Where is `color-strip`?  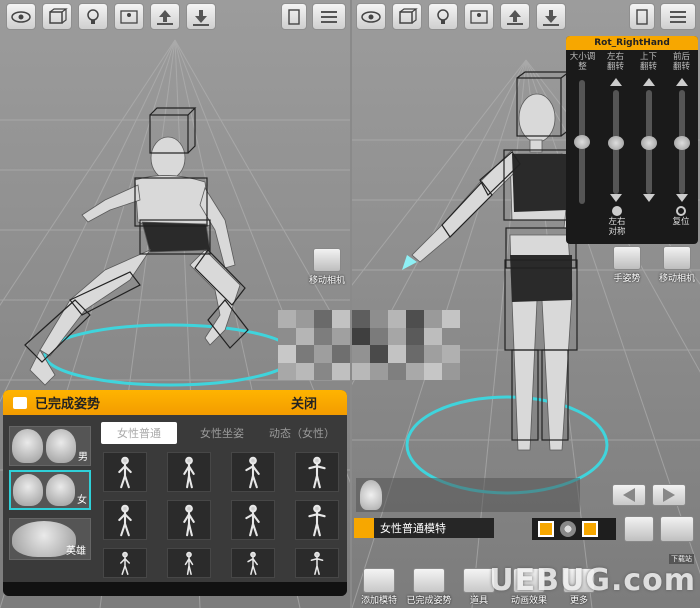
color-strip is located at coordinates (574, 529).